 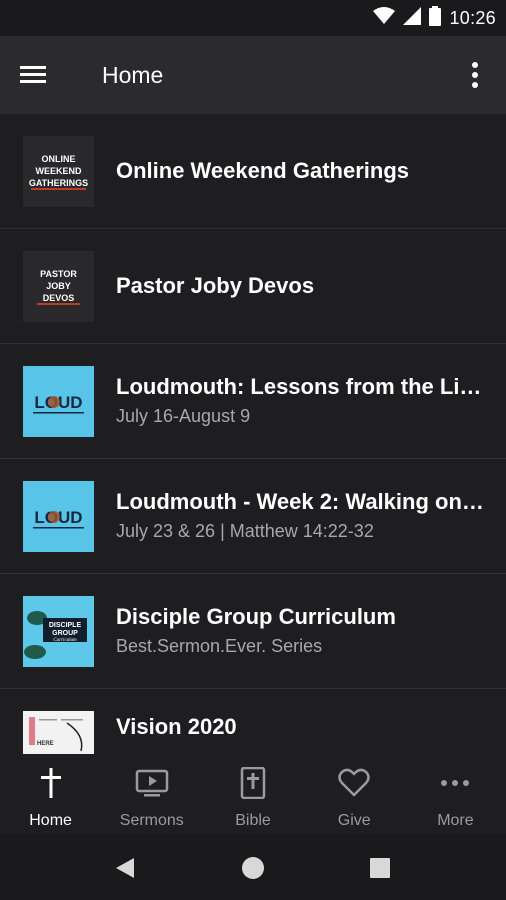 What do you see at coordinates (380, 868) in the screenshot?
I see `recents-icon` at bounding box center [380, 868].